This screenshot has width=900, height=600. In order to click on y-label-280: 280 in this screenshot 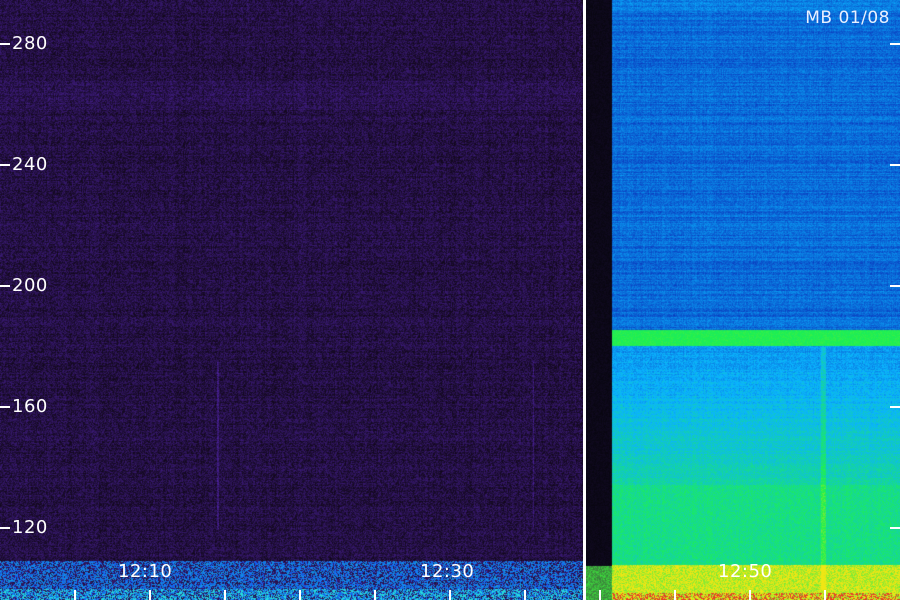, I will do `click(30, 43)`.